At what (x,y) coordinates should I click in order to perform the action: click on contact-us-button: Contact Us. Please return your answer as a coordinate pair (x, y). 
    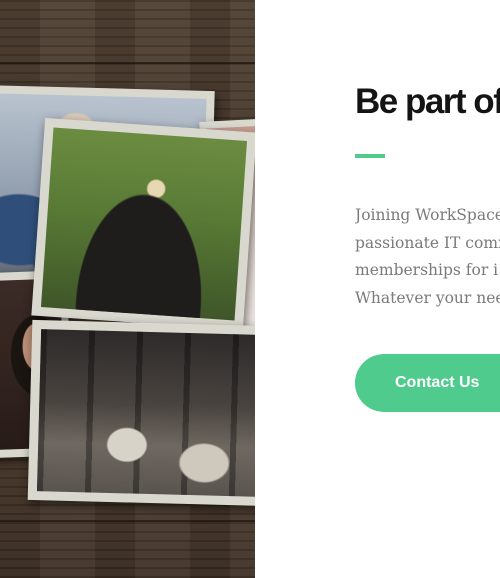
    Looking at the image, I should click on (427, 383).